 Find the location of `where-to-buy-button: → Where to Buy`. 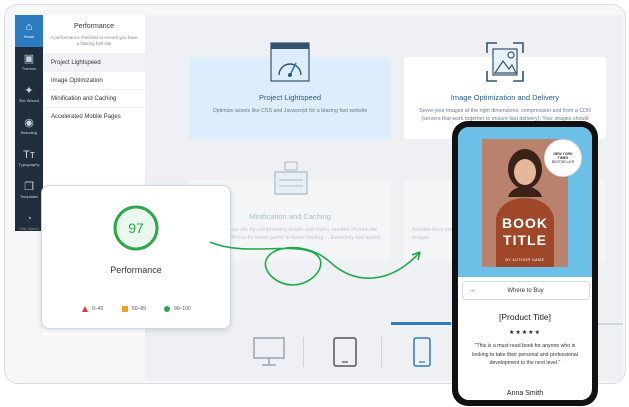

where-to-buy-button: → Where to Buy is located at coordinates (526, 290).